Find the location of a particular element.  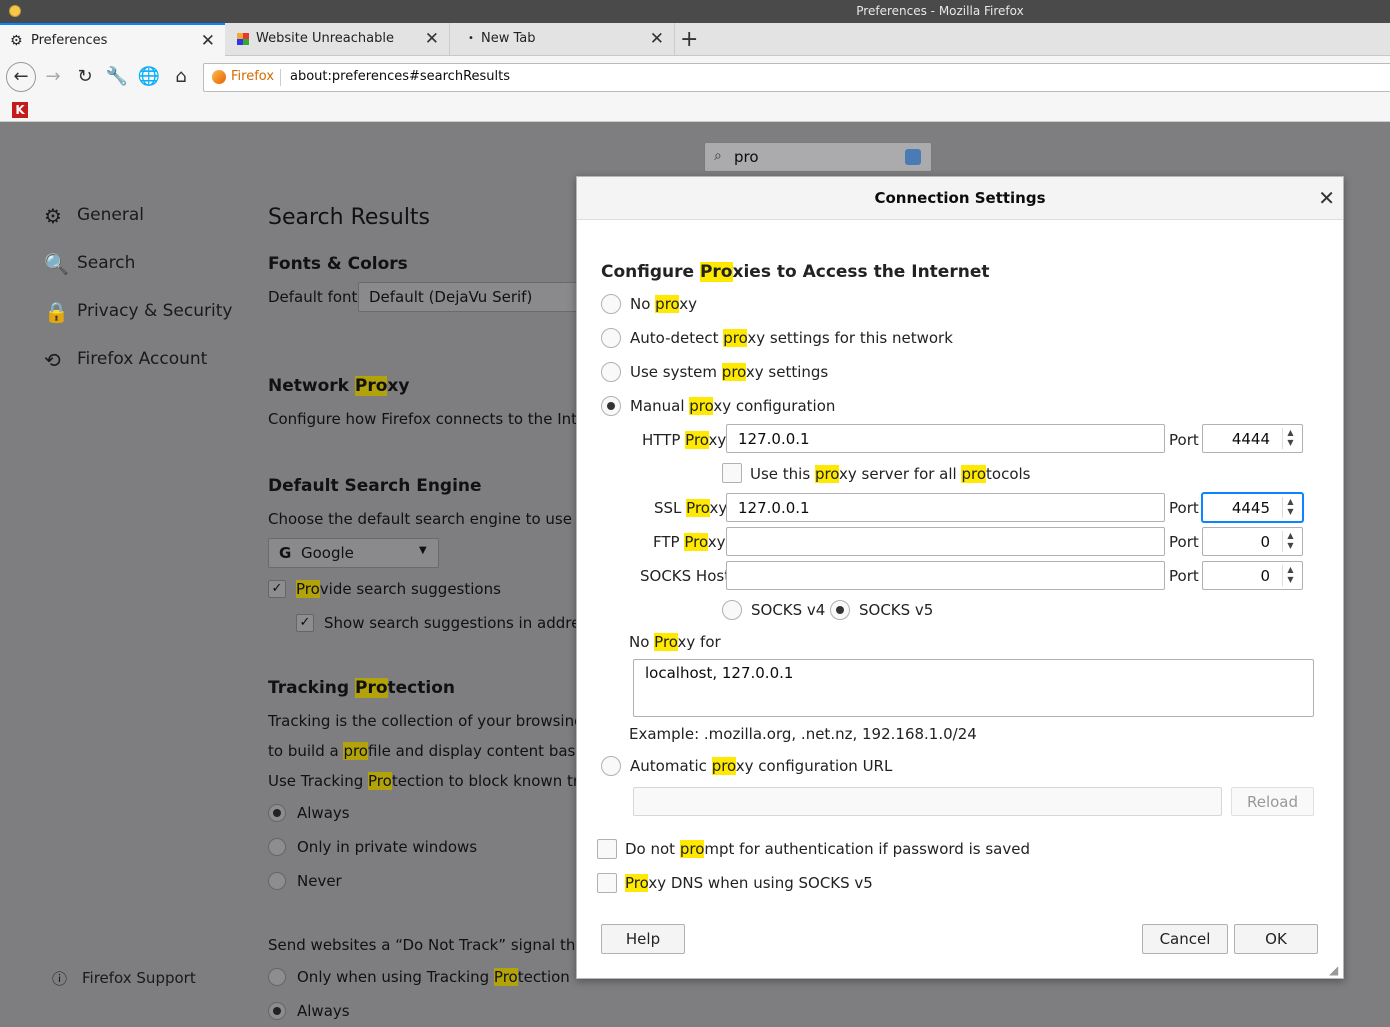

ssl-port-stepper: 4445 ▲ ▼ is located at coordinates (1252, 507).